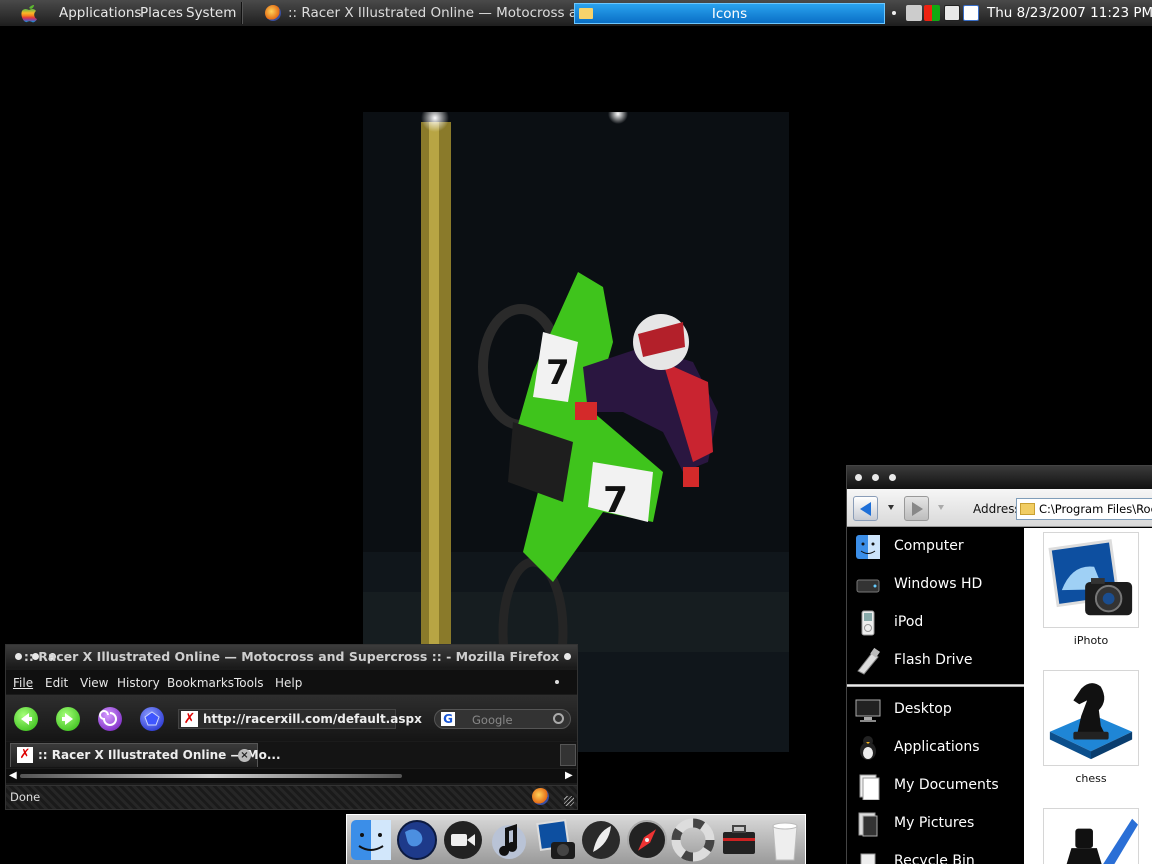  What do you see at coordinates (244, 755) in the screenshot?
I see `close-tab-icon: ×` at bounding box center [244, 755].